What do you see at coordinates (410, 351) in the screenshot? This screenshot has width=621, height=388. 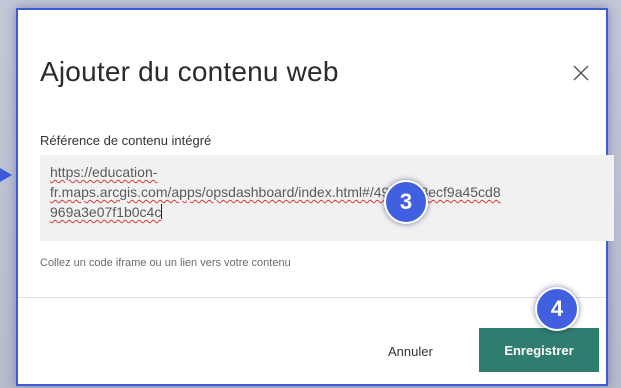 I see `cancel-button: Annuler` at bounding box center [410, 351].